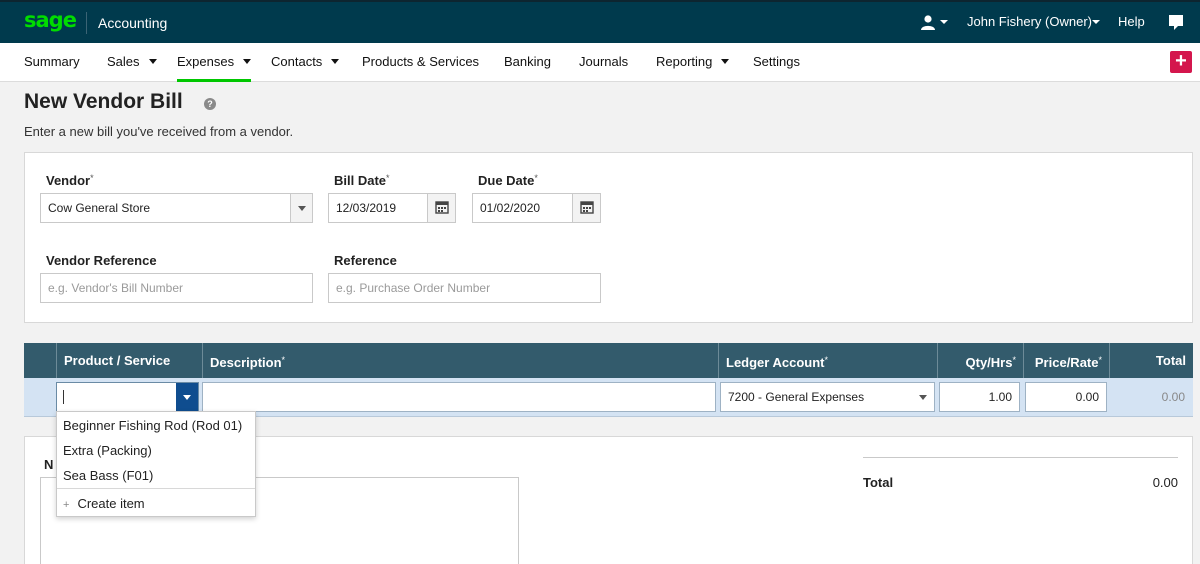  I want to click on nav-summary: Summary, so click(52, 68).